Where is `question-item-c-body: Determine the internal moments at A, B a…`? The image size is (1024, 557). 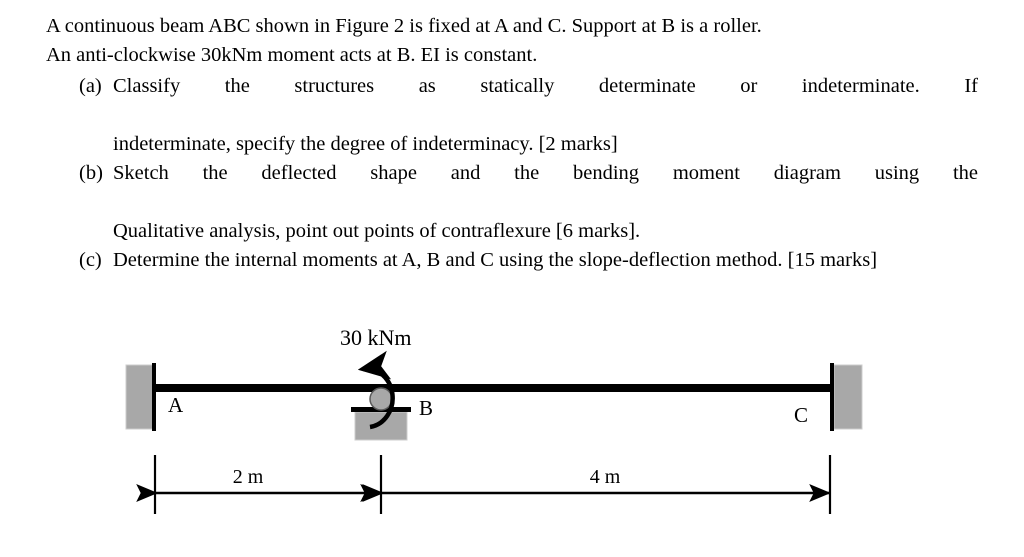 question-item-c-body: Determine the internal moments at A, B a… is located at coordinates (545, 260).